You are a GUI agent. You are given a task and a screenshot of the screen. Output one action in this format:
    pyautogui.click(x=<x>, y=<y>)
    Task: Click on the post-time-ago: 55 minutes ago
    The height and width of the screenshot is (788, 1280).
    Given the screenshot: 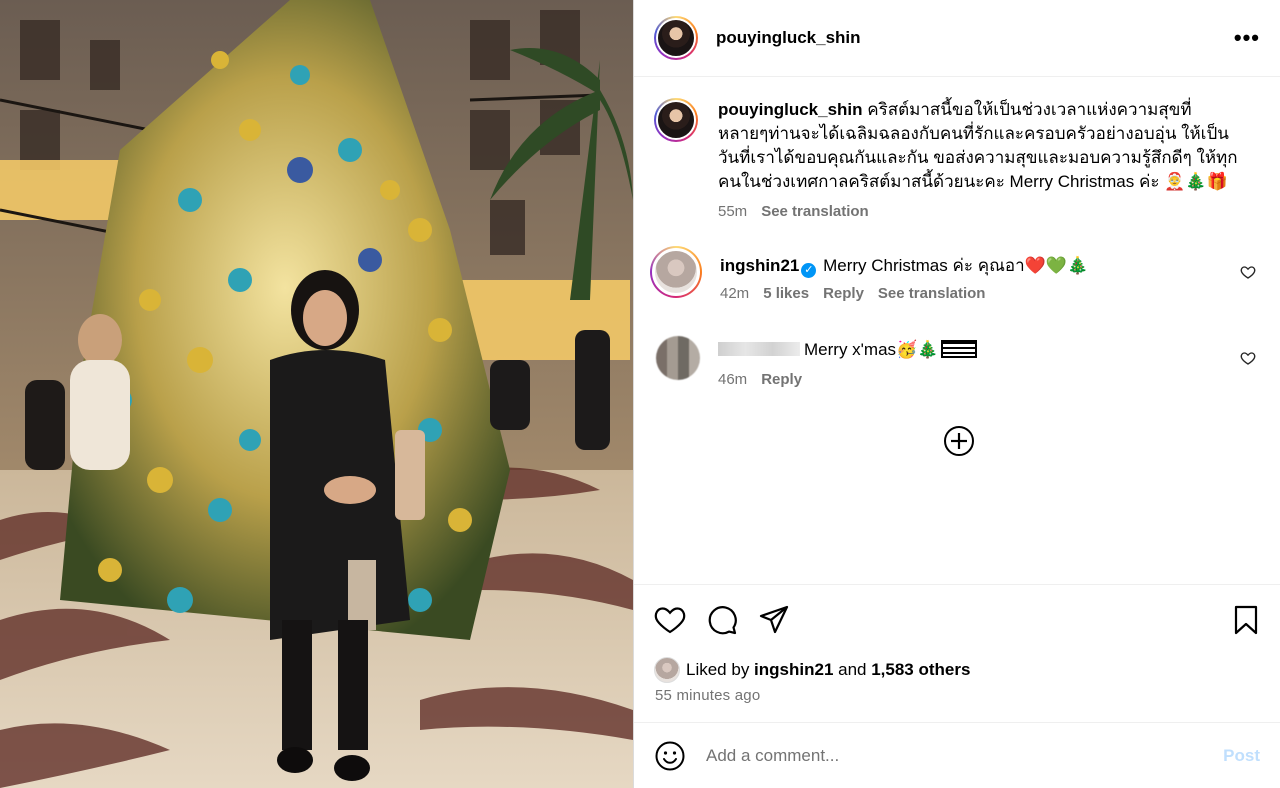 What is the action you would take?
    pyautogui.click(x=708, y=695)
    